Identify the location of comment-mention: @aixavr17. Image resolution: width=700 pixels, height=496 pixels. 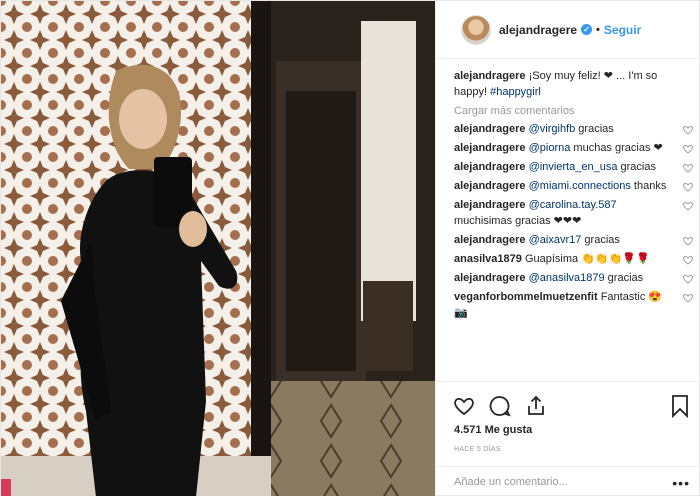
(555, 240).